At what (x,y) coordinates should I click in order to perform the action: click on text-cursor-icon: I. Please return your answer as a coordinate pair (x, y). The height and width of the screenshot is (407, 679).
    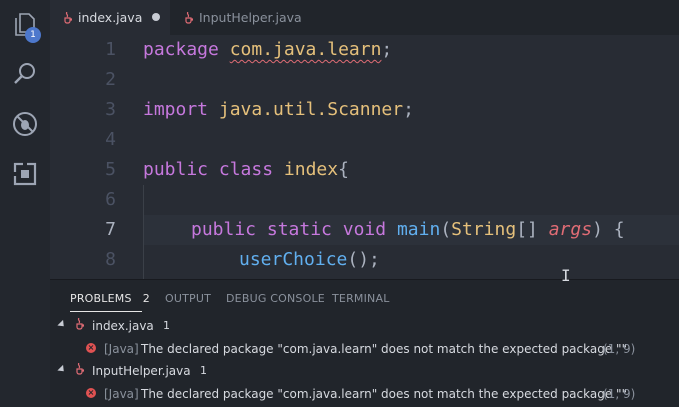
    Looking at the image, I should click on (566, 275).